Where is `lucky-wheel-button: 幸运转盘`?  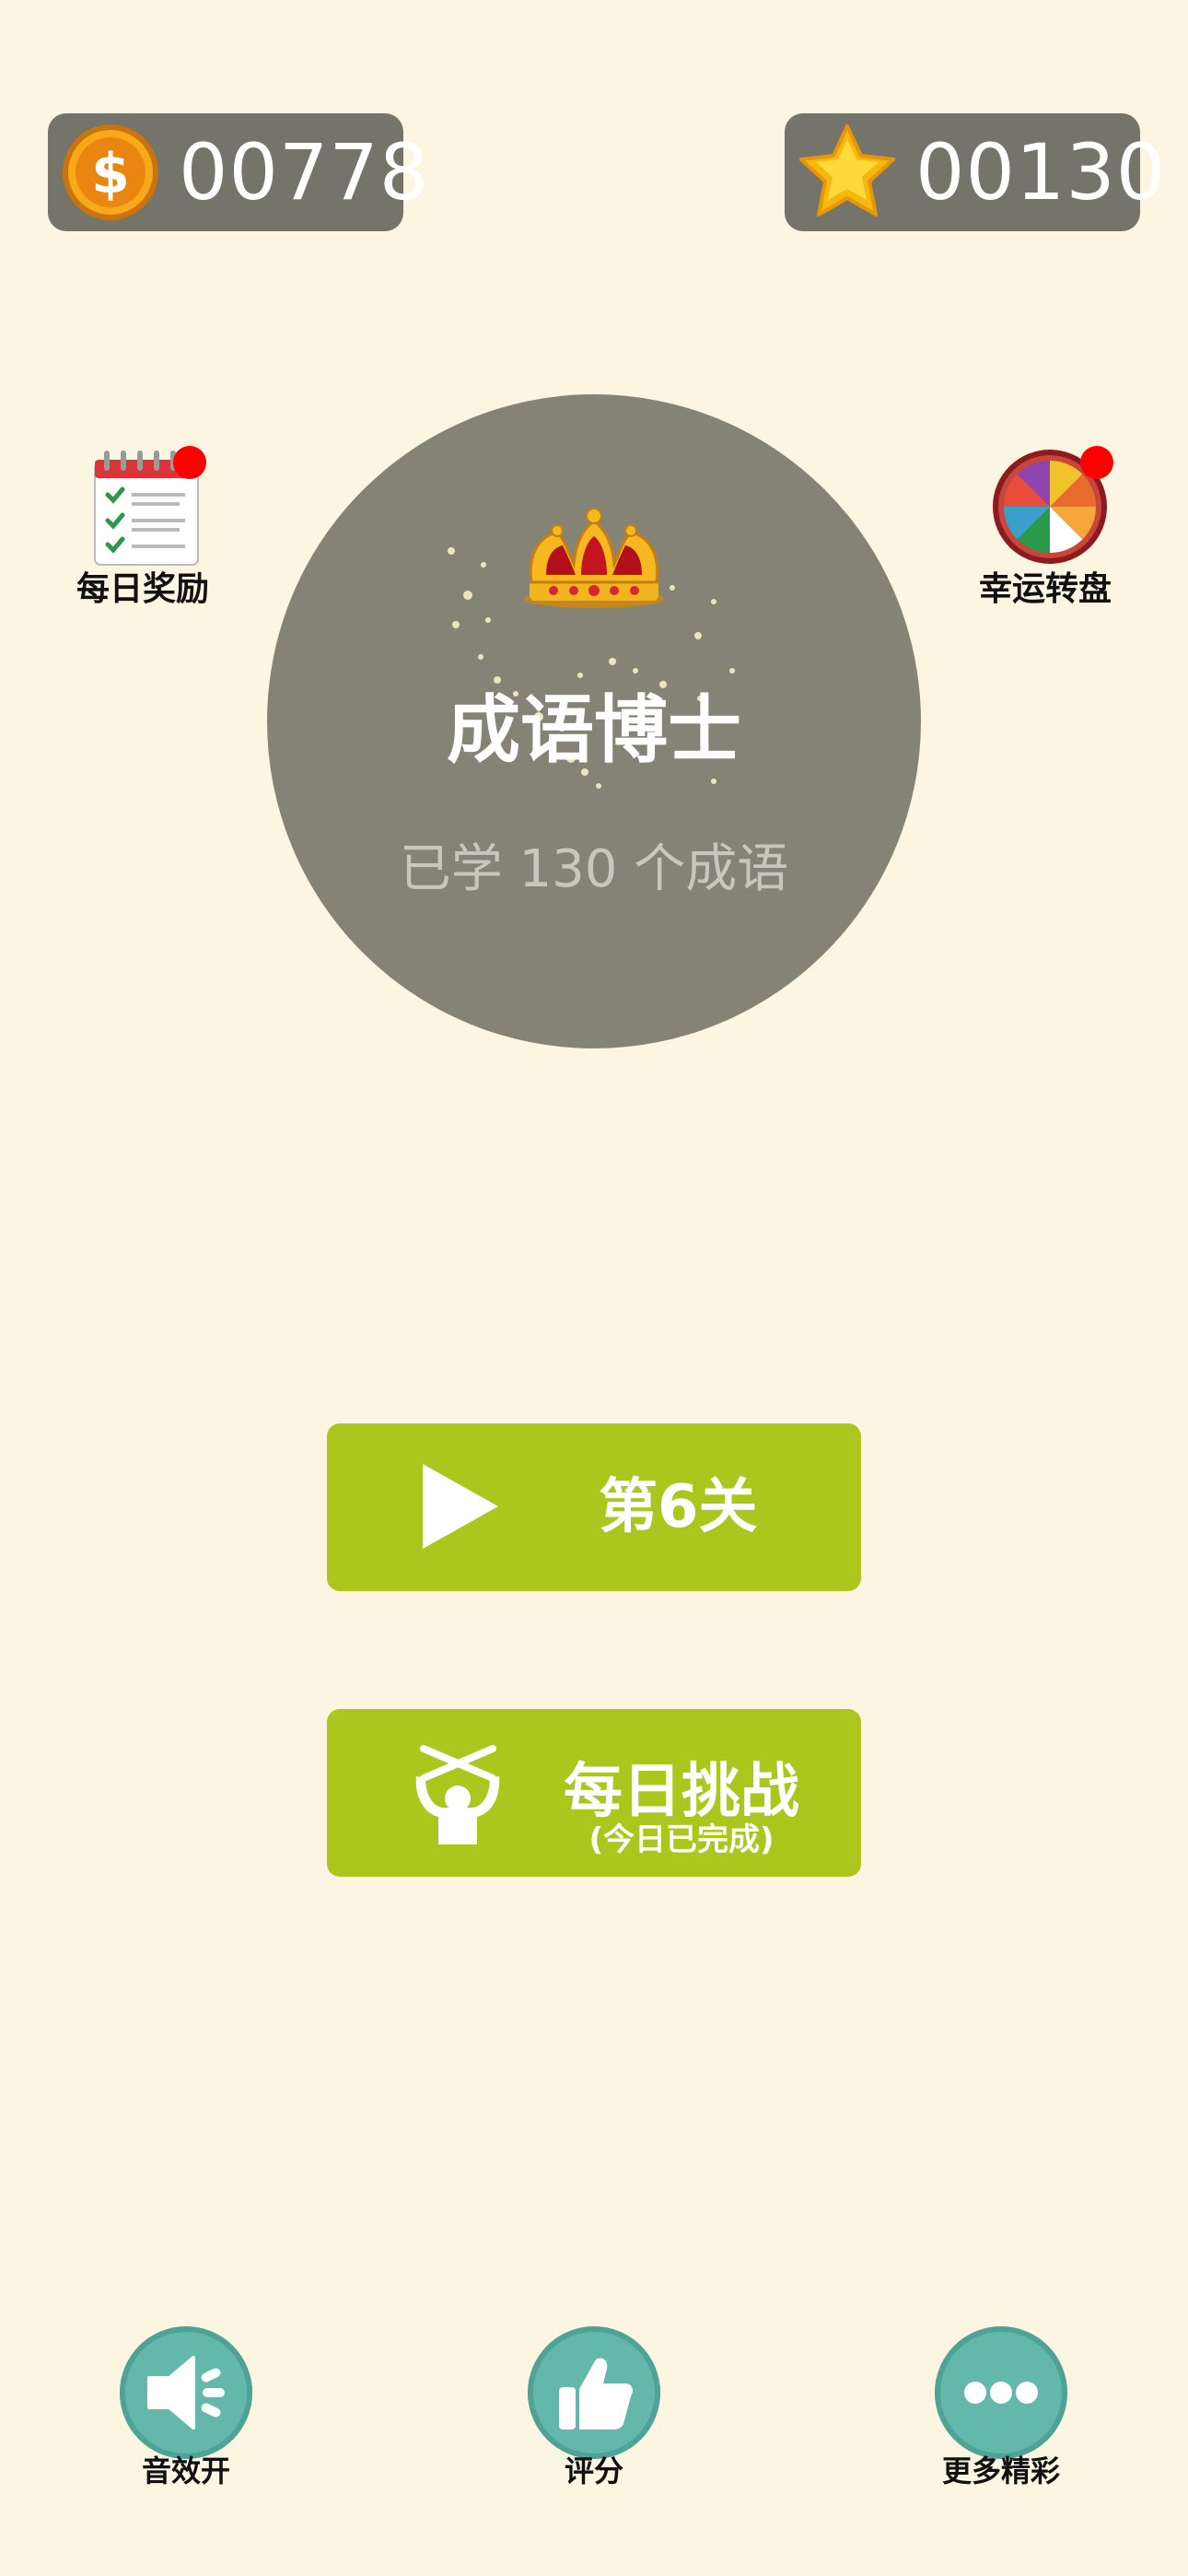 lucky-wheel-button: 幸运转盘 is located at coordinates (1045, 525).